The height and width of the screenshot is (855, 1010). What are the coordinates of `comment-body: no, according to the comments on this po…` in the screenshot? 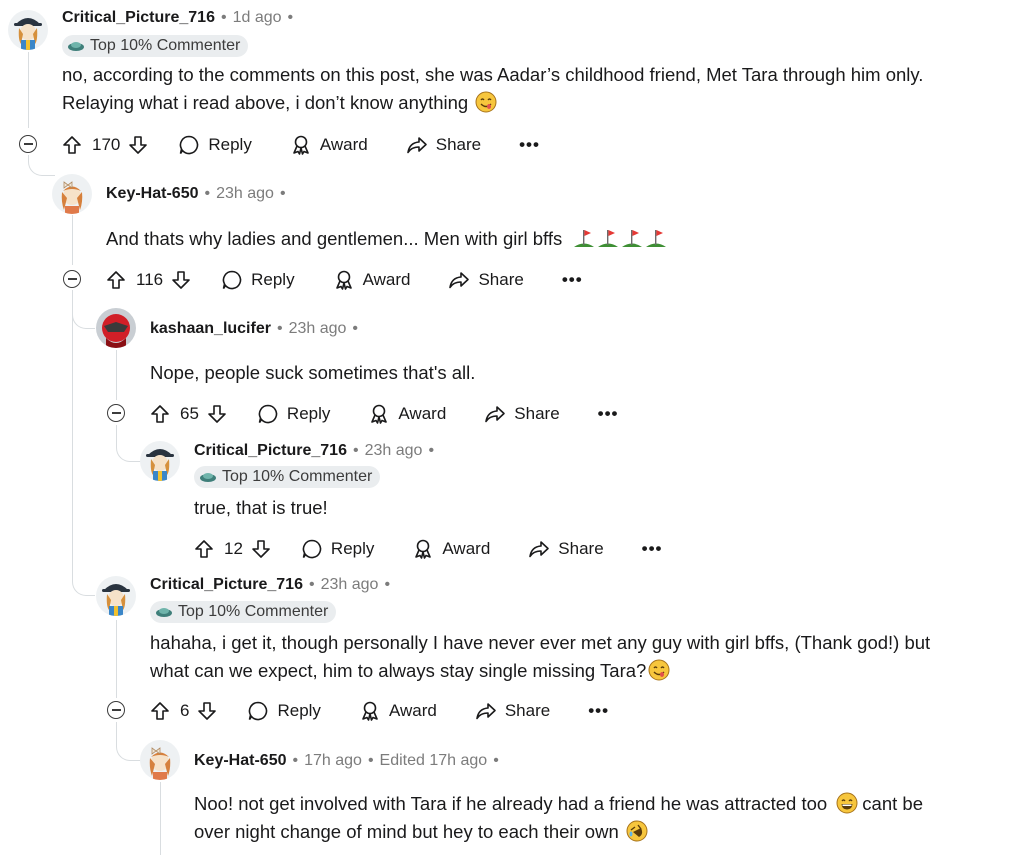 It's located at (493, 88).